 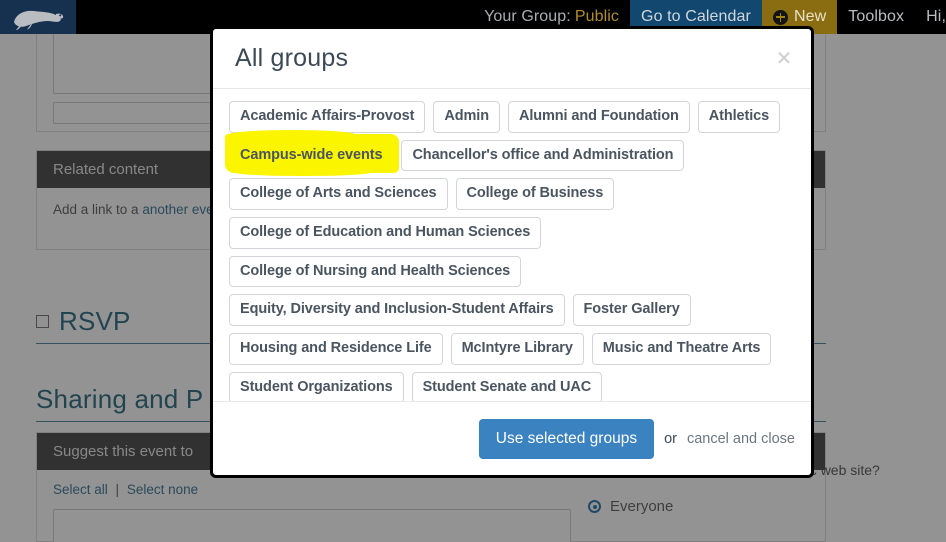 I want to click on group-chip-label: College of Education and Human Sciences, so click(x=385, y=232).